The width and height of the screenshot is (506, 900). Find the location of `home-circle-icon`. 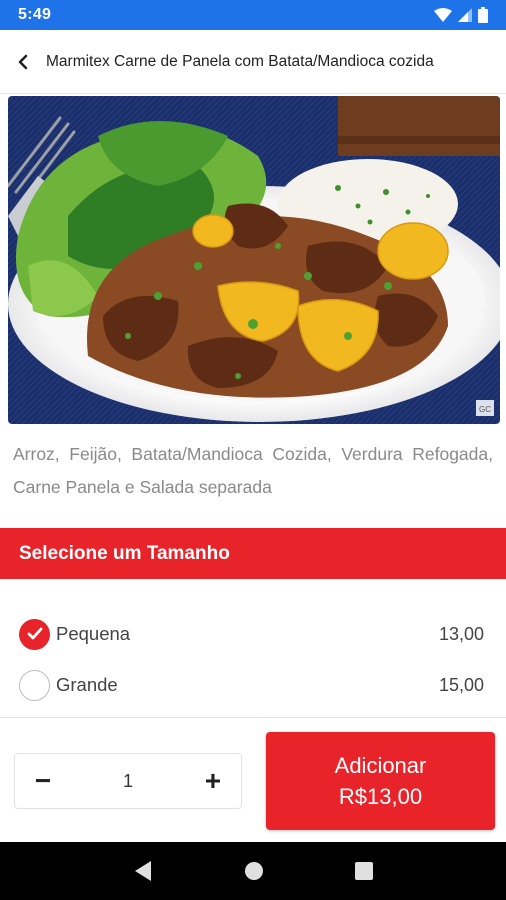

home-circle-icon is located at coordinates (254, 871).